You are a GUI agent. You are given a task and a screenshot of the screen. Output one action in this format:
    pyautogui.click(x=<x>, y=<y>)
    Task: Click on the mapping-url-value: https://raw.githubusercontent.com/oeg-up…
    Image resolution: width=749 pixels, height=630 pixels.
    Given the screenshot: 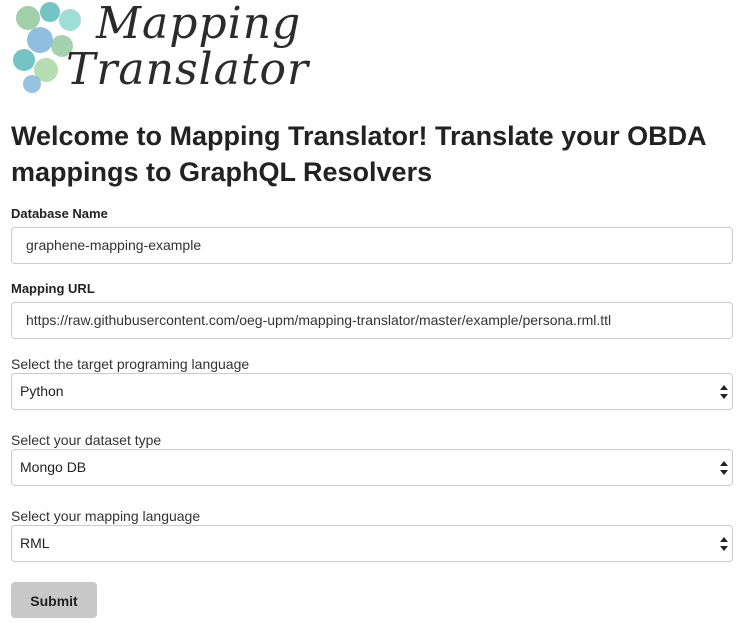 What is the action you would take?
    pyautogui.click(x=319, y=320)
    